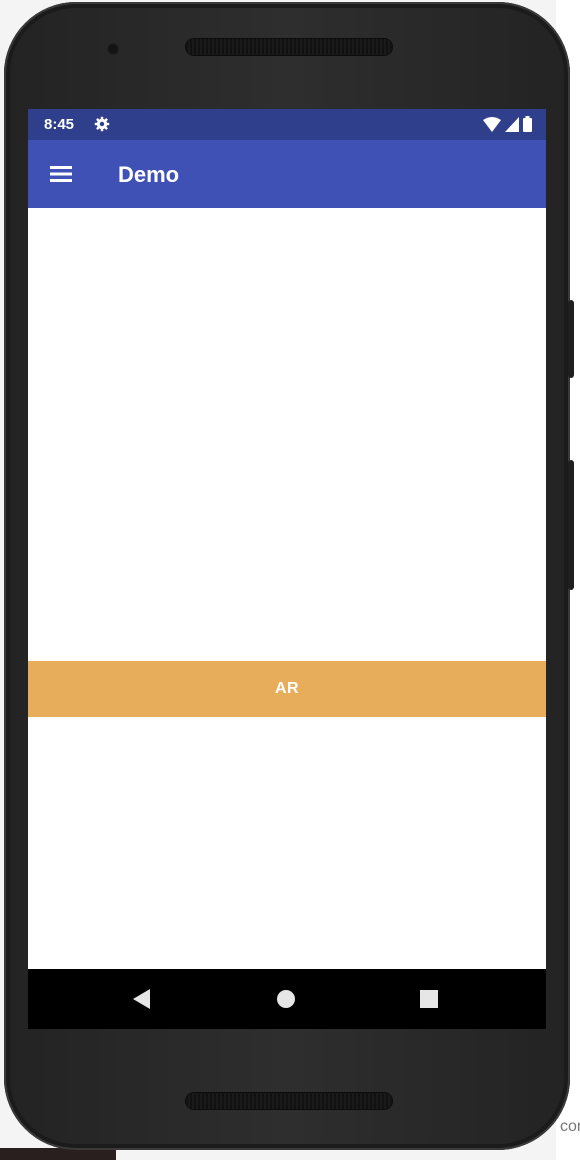 The width and height of the screenshot is (580, 1160). What do you see at coordinates (149, 174) in the screenshot?
I see `toolbar-title: Demo` at bounding box center [149, 174].